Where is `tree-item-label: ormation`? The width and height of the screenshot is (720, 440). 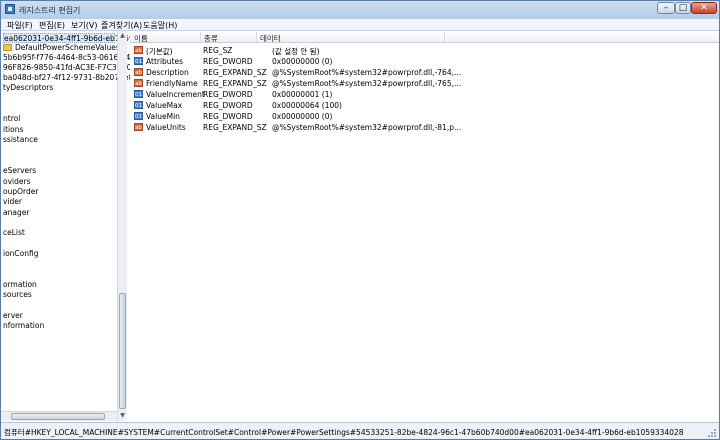
tree-item-label: ormation is located at coordinates (20, 284).